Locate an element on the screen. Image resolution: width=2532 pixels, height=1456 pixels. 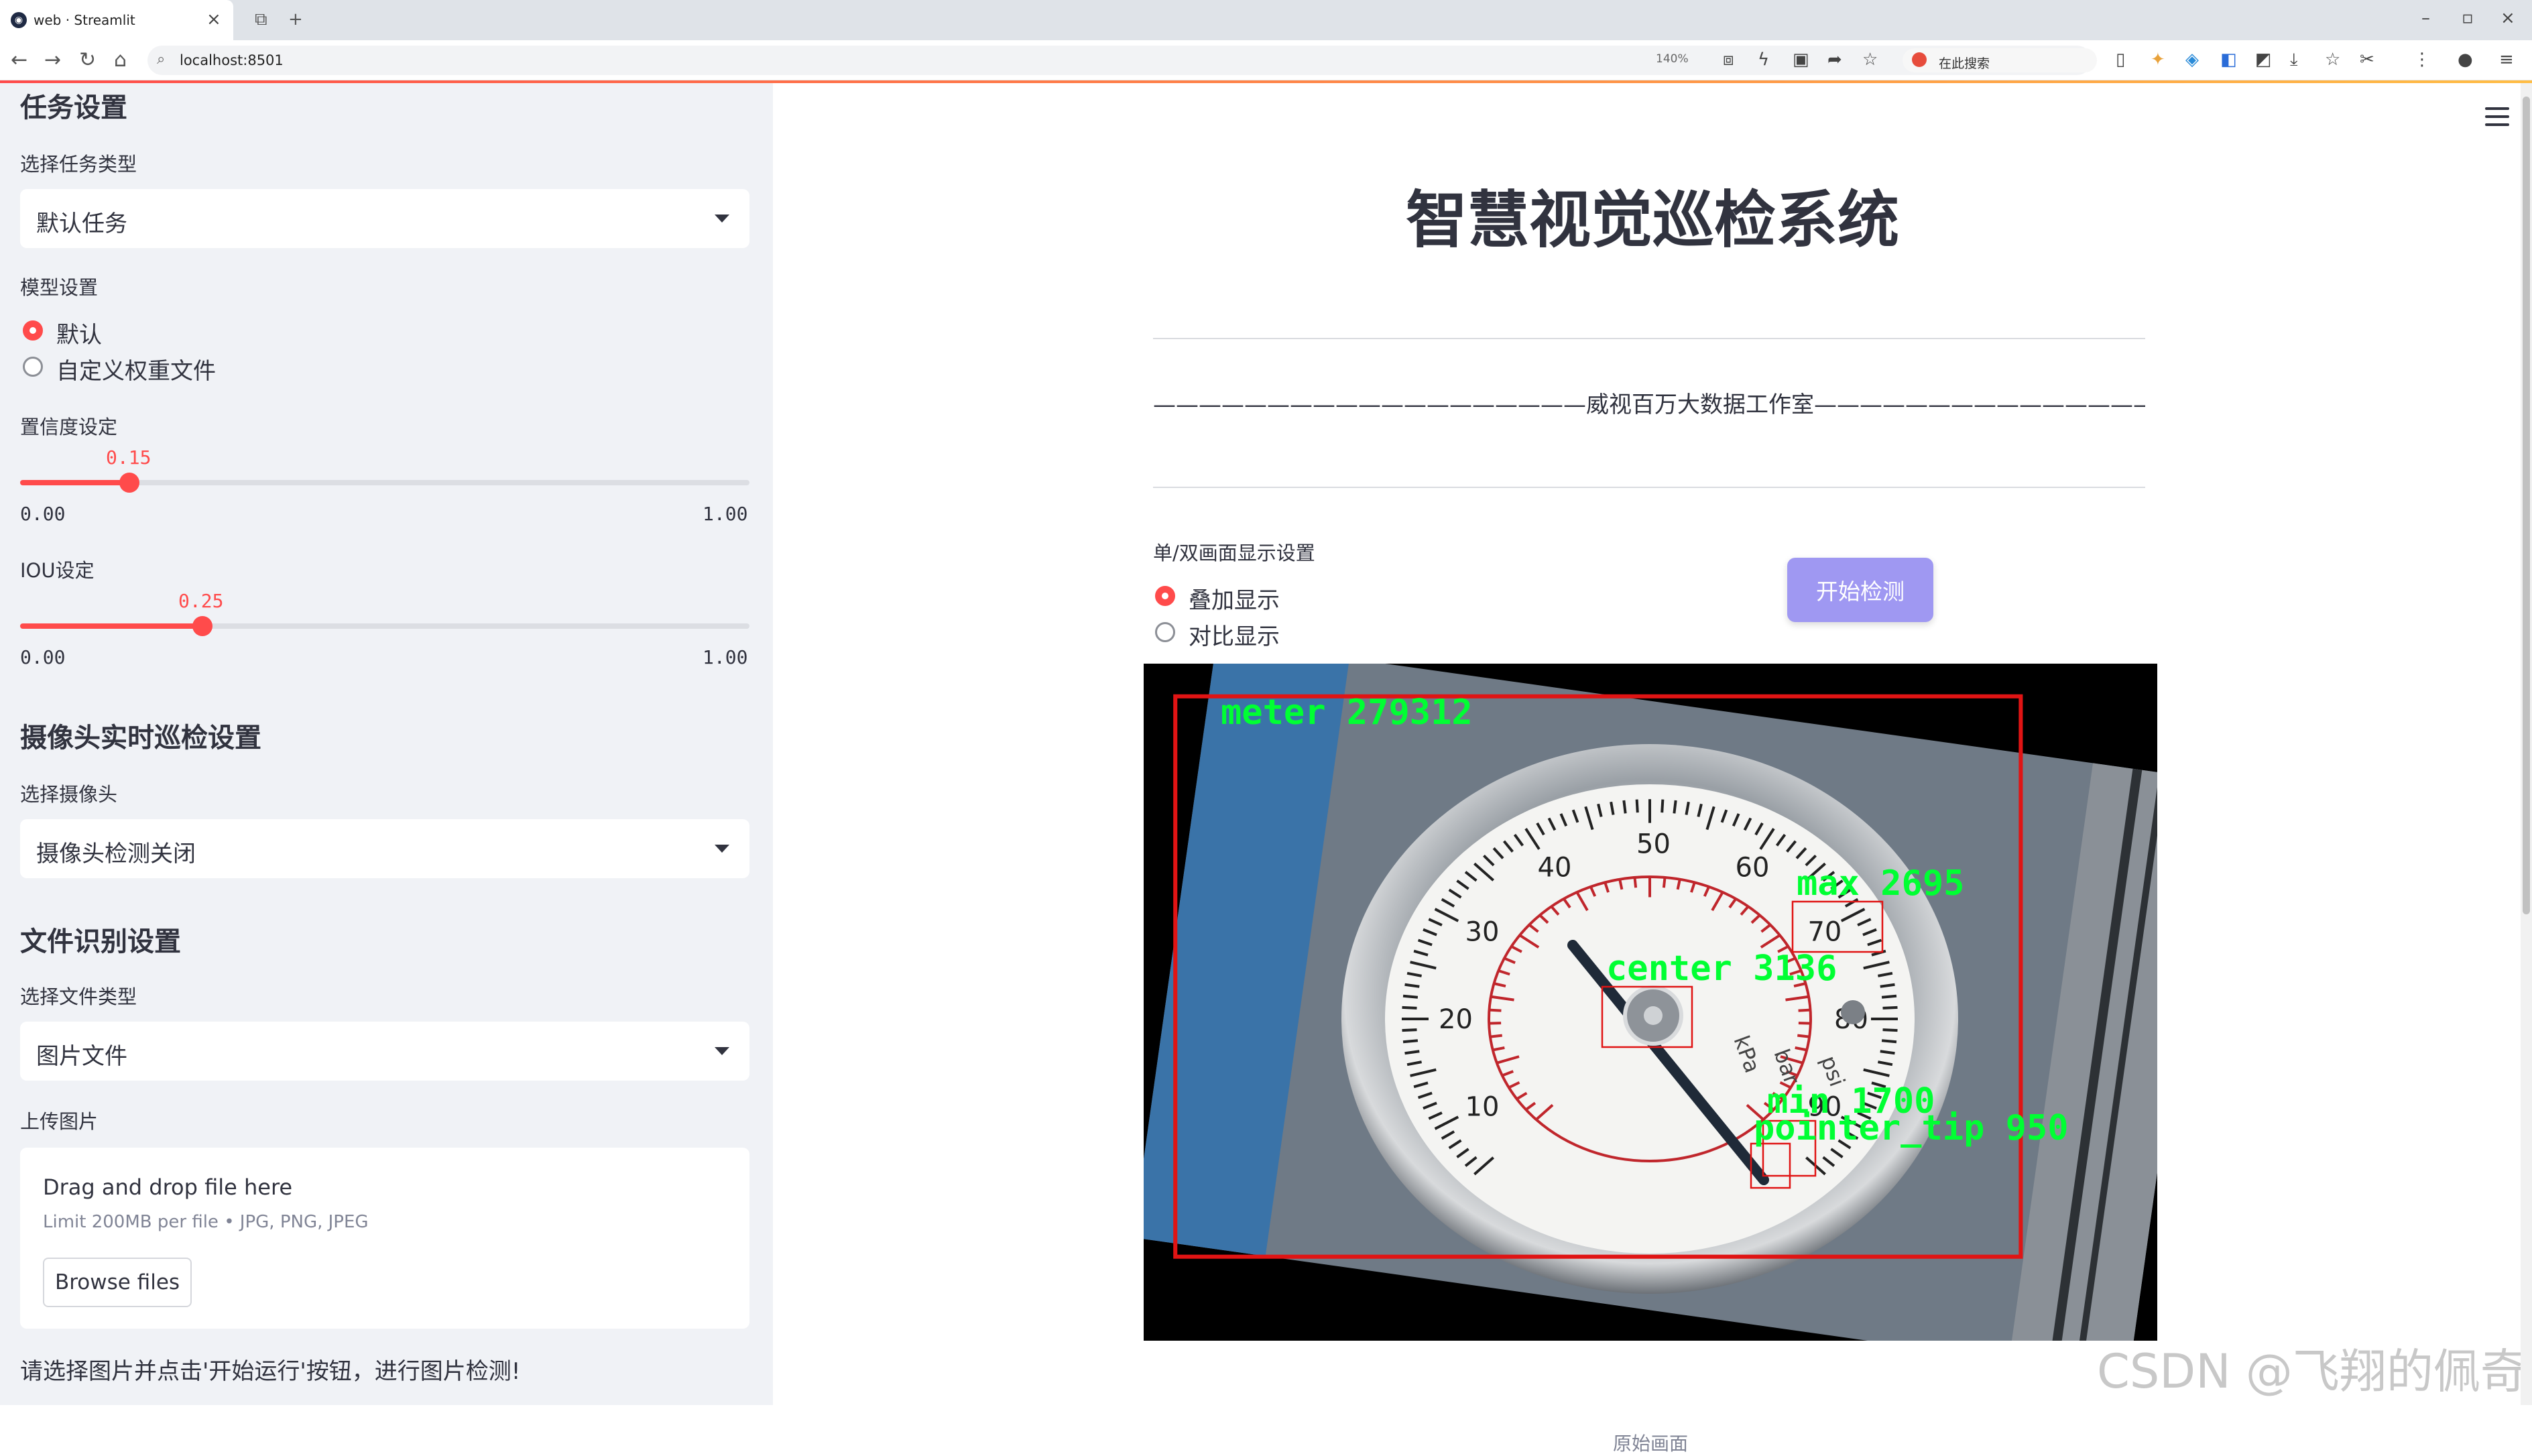
camera-select: 摄像头检测关闭 is located at coordinates (384, 848).